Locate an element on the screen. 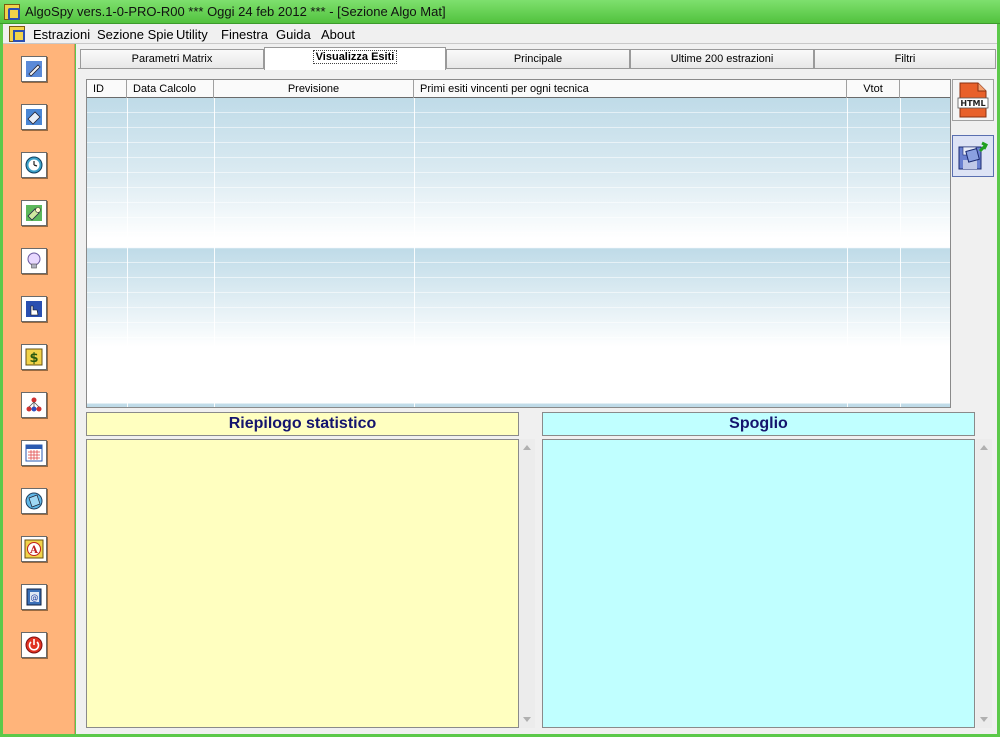 The image size is (1000, 737). hand-pointer-icon is located at coordinates (34, 309).